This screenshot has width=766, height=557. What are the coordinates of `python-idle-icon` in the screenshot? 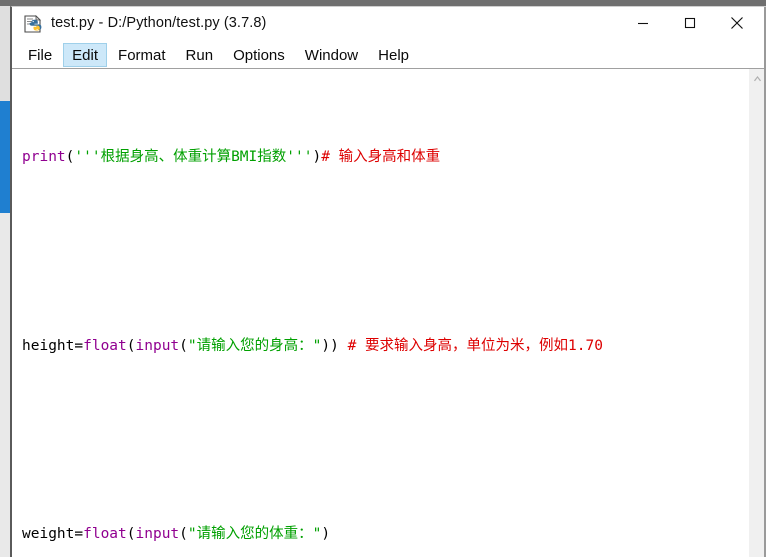 It's located at (33, 24).